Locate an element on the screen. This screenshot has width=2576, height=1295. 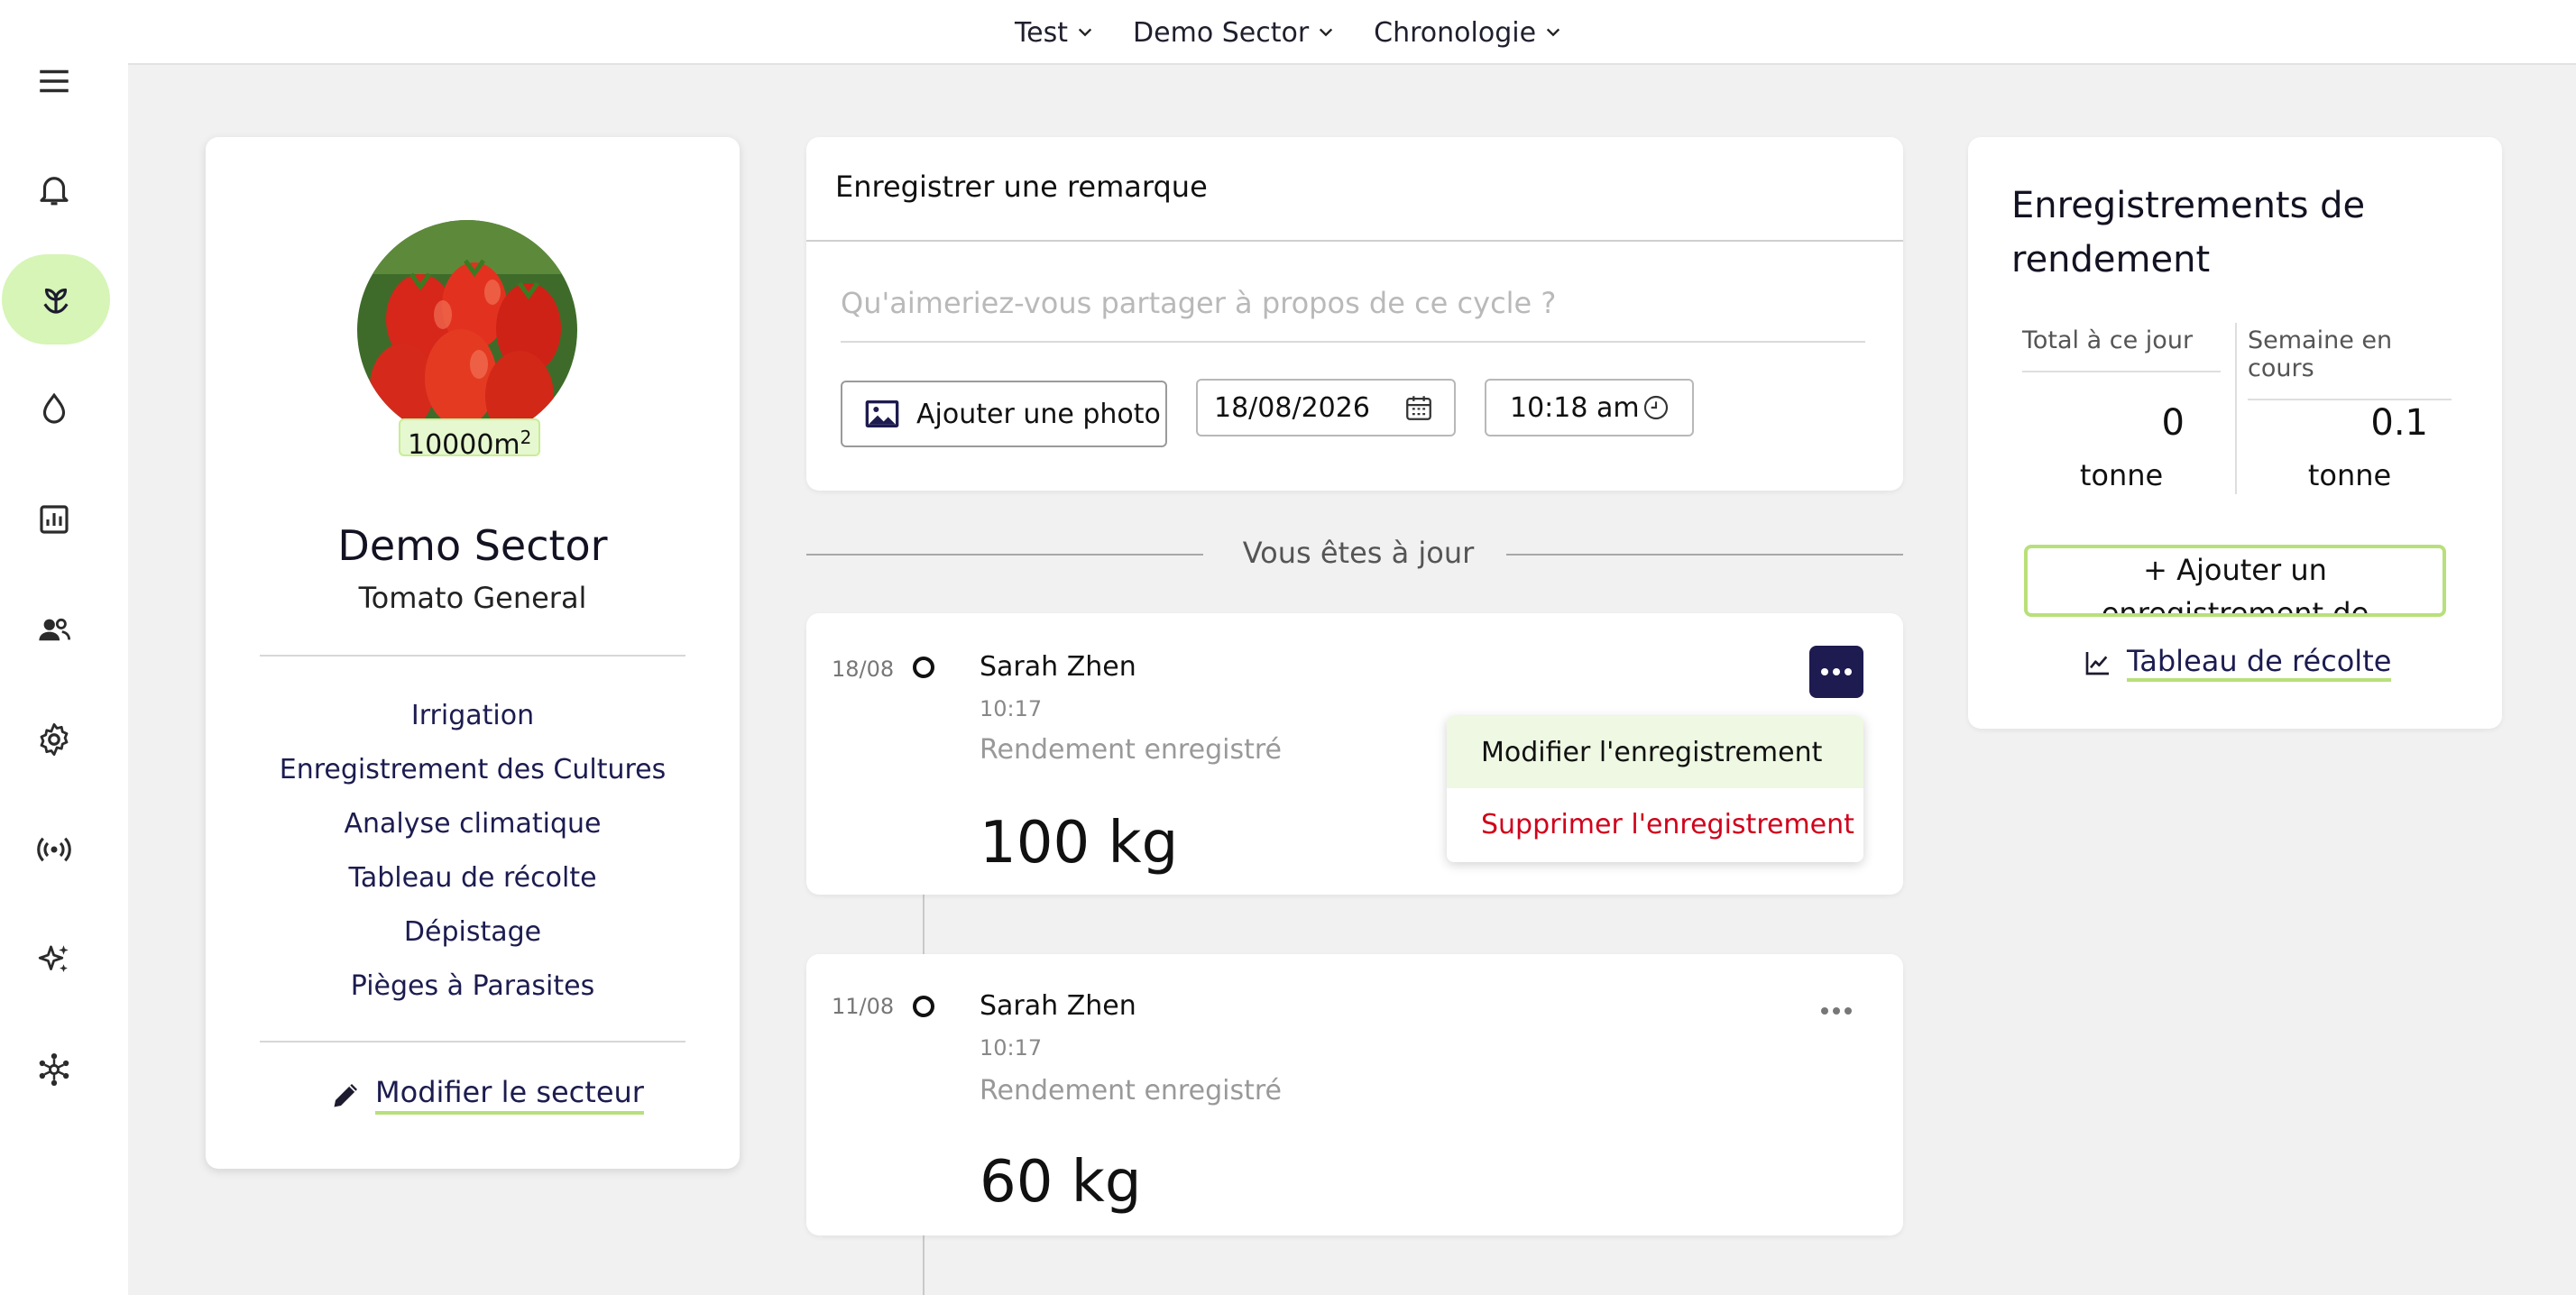
water-drop-icon is located at coordinates (54, 408).